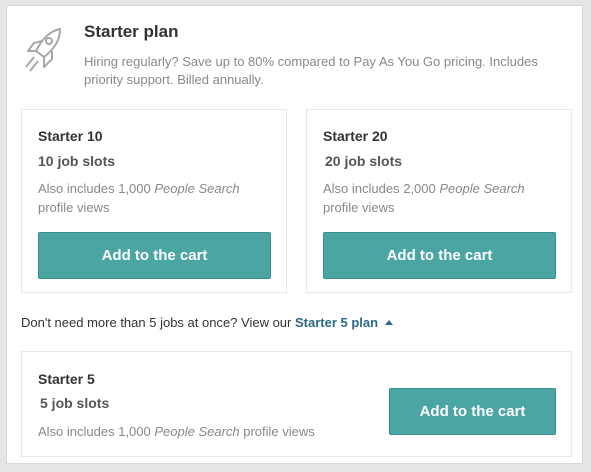 The width and height of the screenshot is (591, 472). What do you see at coordinates (66, 379) in the screenshot?
I see `plan-name: Starter 5` at bounding box center [66, 379].